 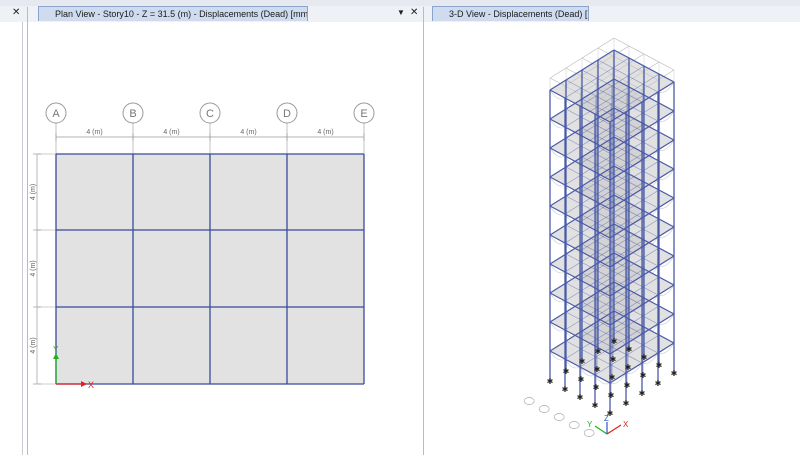 I want to click on grid-bubble-label: B, so click(x=132, y=114).